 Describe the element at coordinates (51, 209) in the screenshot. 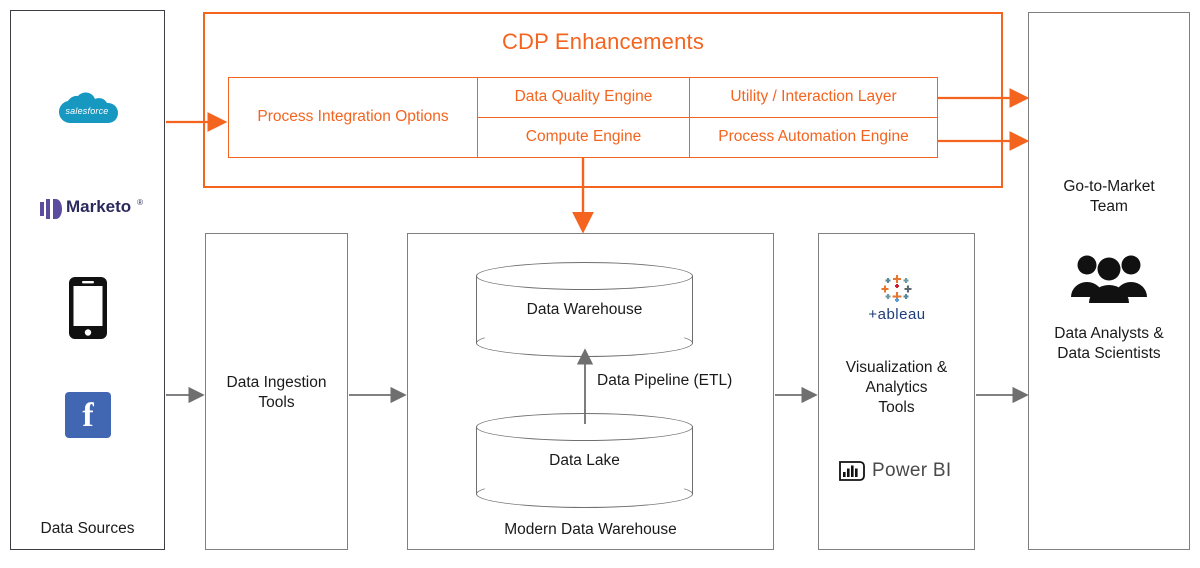

I see `marketo-bars-icon` at that location.